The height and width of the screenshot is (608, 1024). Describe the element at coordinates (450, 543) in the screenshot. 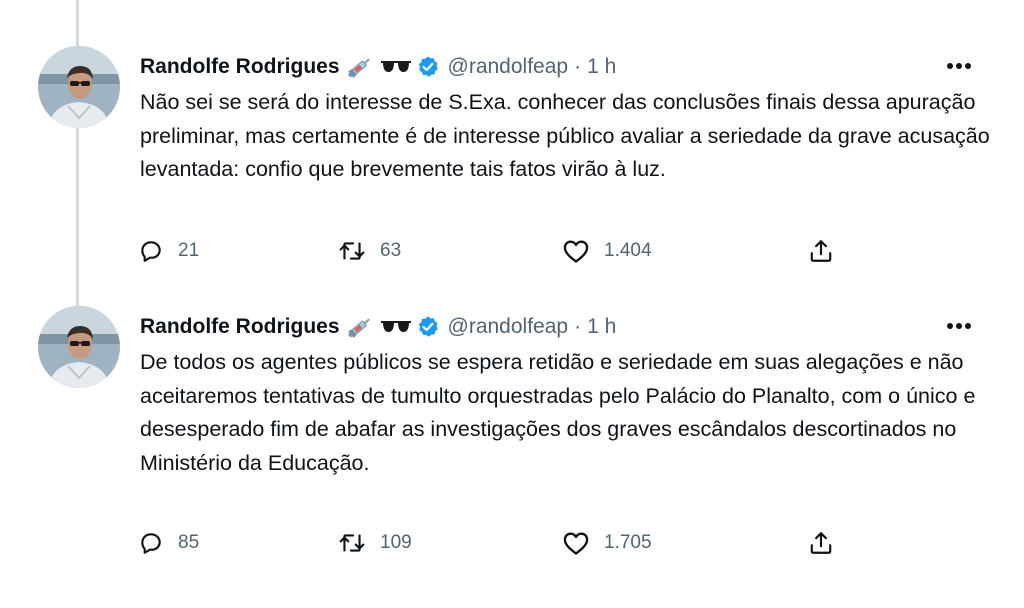

I see `retweet-button: 109` at that location.